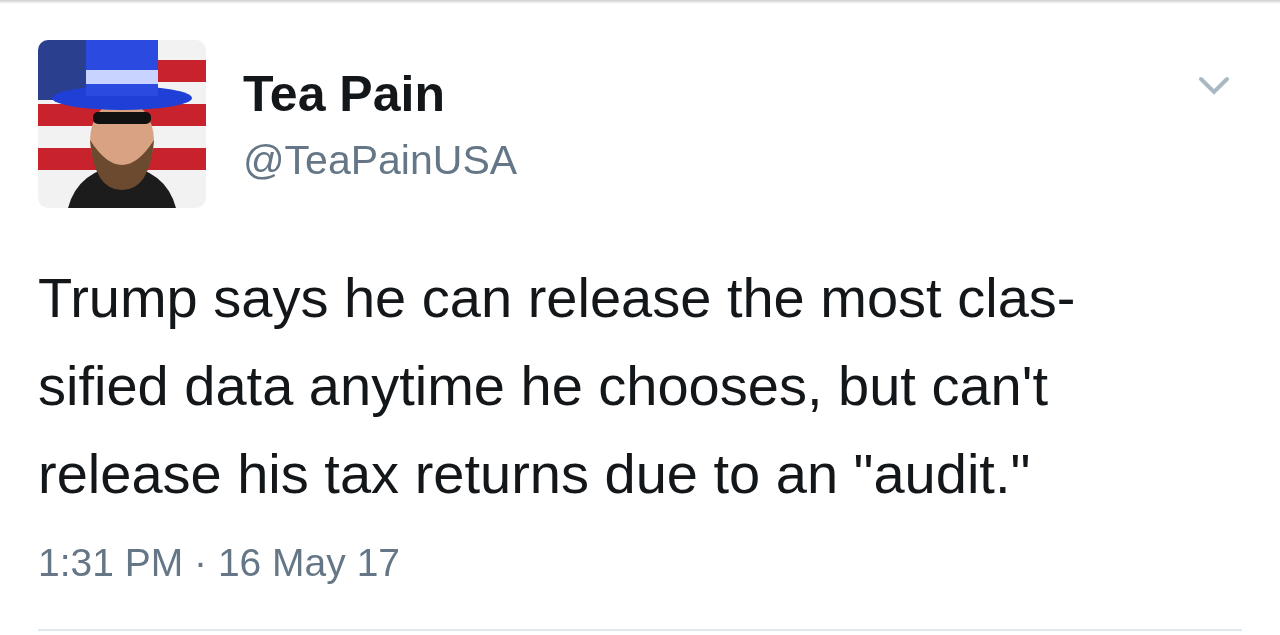 The image size is (1280, 635). Describe the element at coordinates (219, 562) in the screenshot. I see `timestamp: 1:31 PM · 16 May 17` at that location.